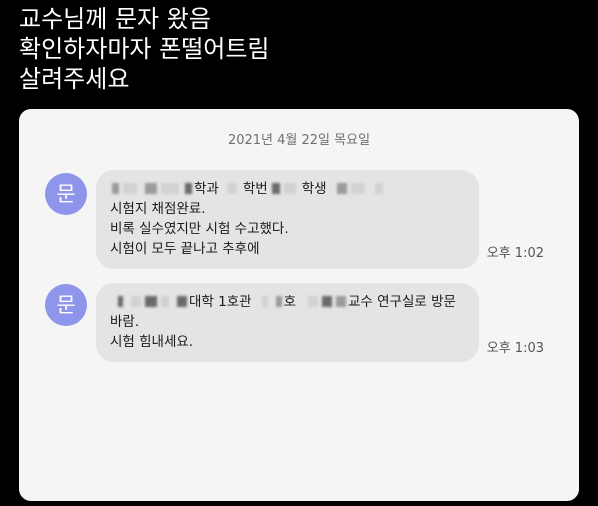  Describe the element at coordinates (515, 348) in the screenshot. I see `message-time: 오후 1:03` at that location.